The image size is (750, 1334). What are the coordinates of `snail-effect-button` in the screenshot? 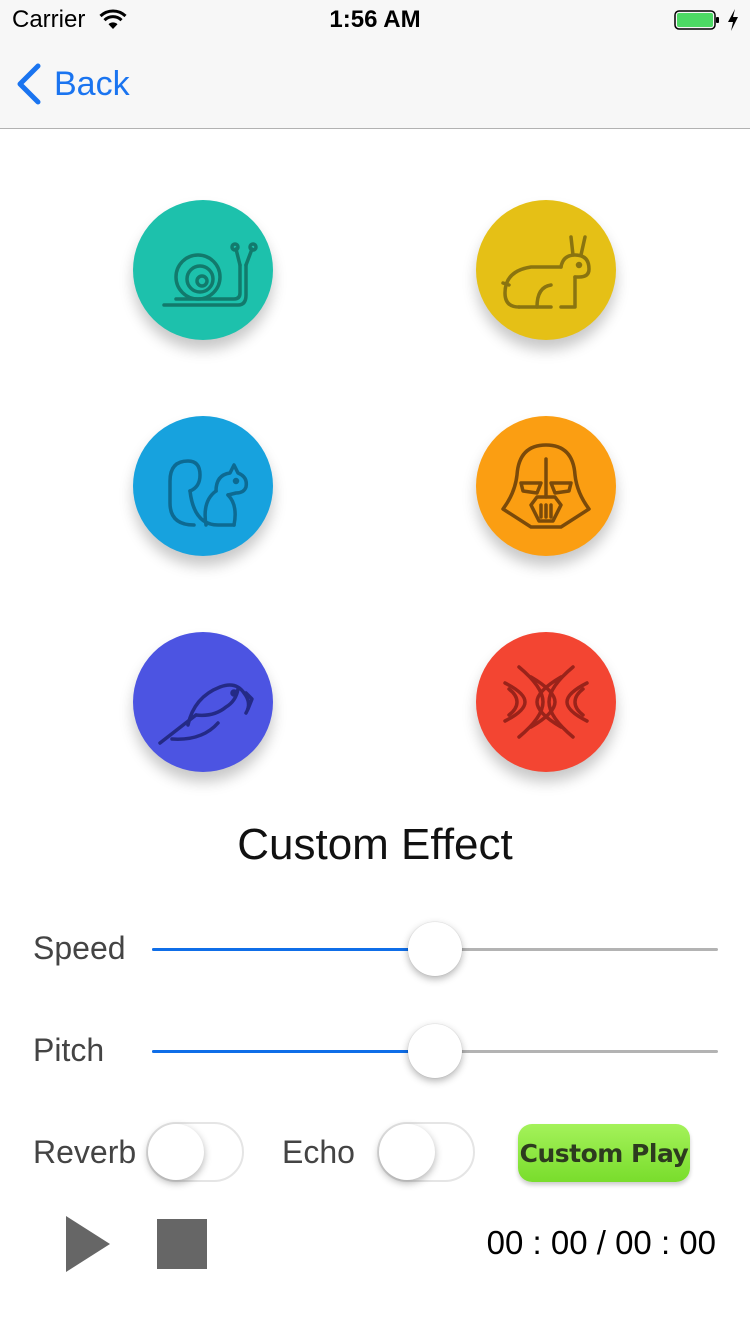 It's located at (203, 270).